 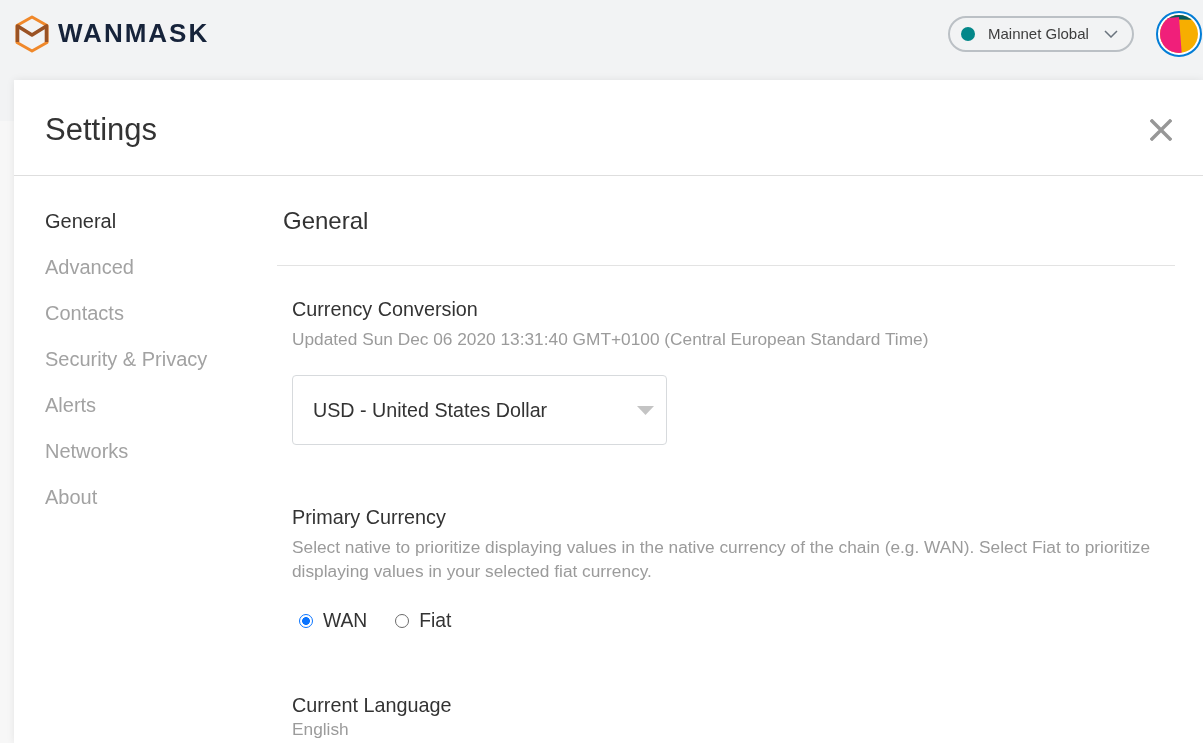 I want to click on setting-description: Updated Sun Dec 06 2020 13:31:40 GMT+0100 (Central European Standard Time), so click(x=611, y=339).